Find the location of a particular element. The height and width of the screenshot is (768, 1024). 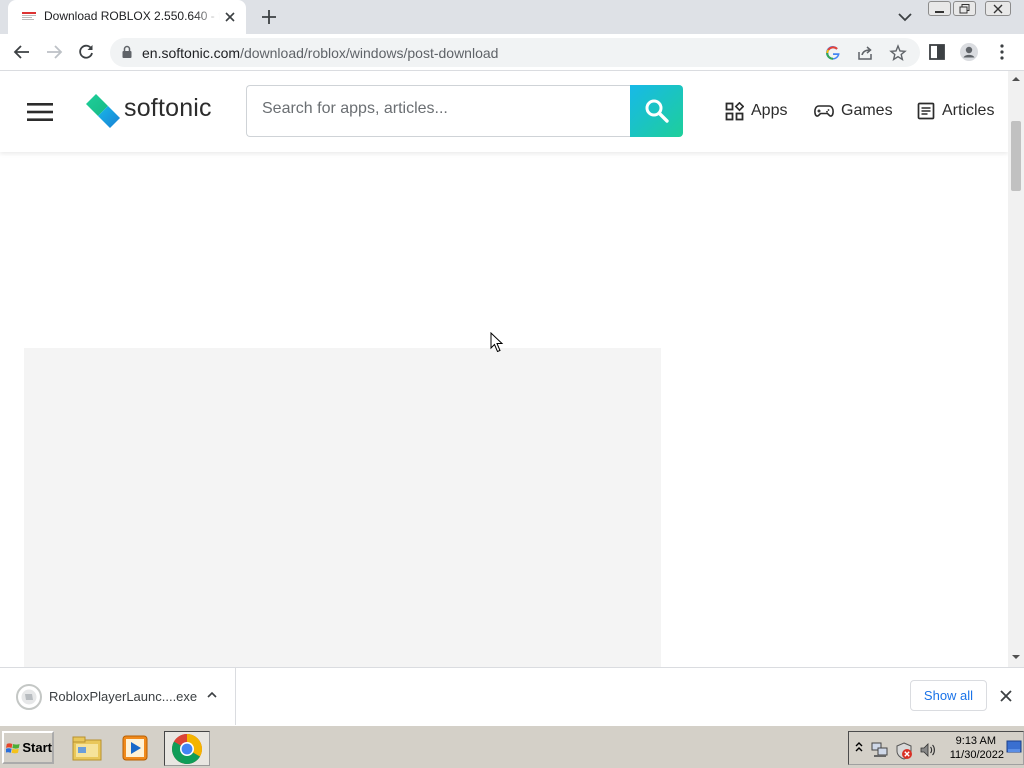

nav-articles-link: Articles is located at coordinates (955, 111).